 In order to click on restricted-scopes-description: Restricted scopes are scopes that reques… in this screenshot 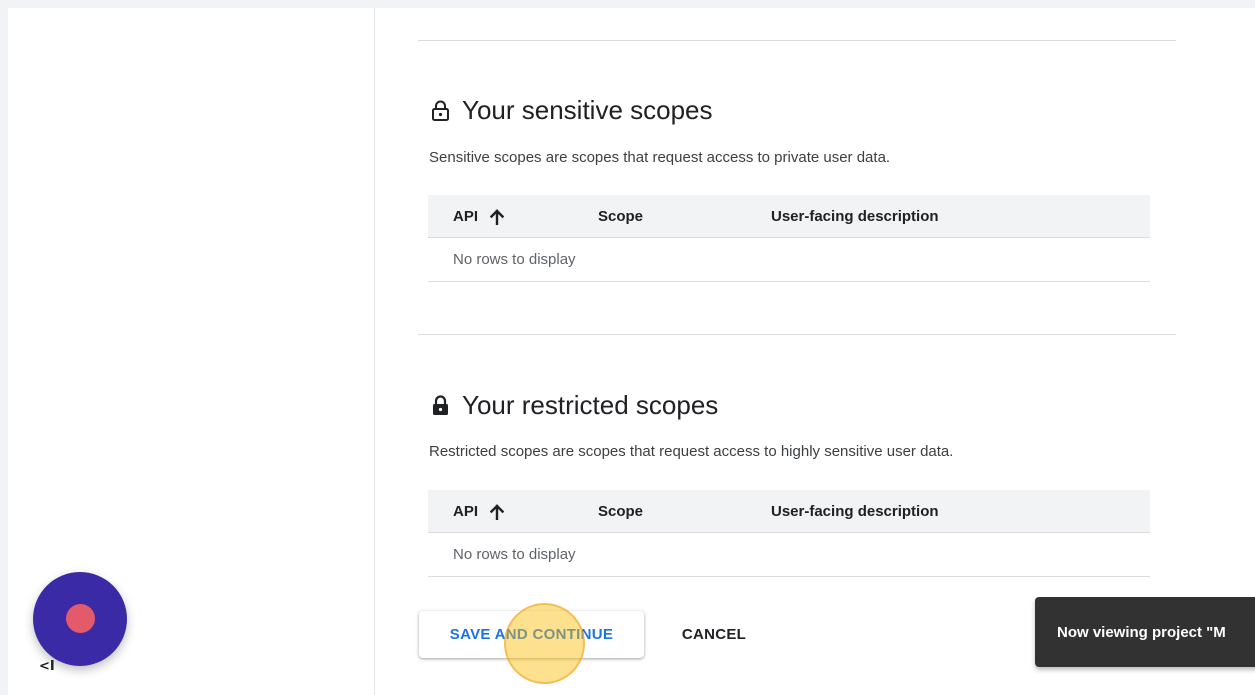, I will do `click(691, 451)`.